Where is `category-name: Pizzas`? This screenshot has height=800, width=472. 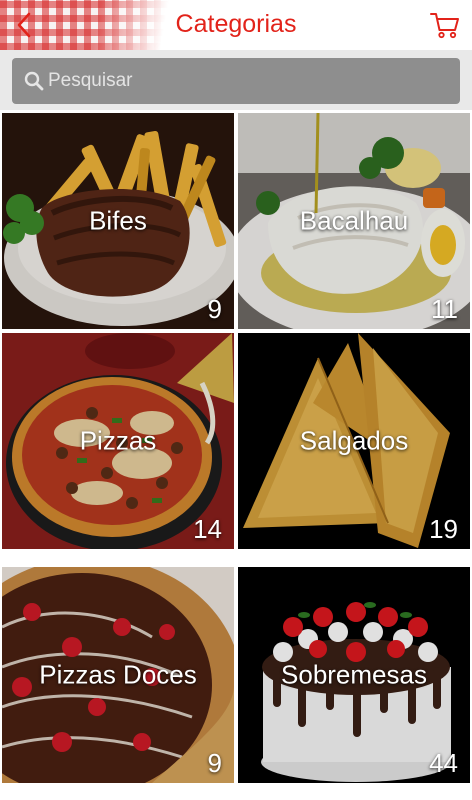 category-name: Pizzas is located at coordinates (118, 440).